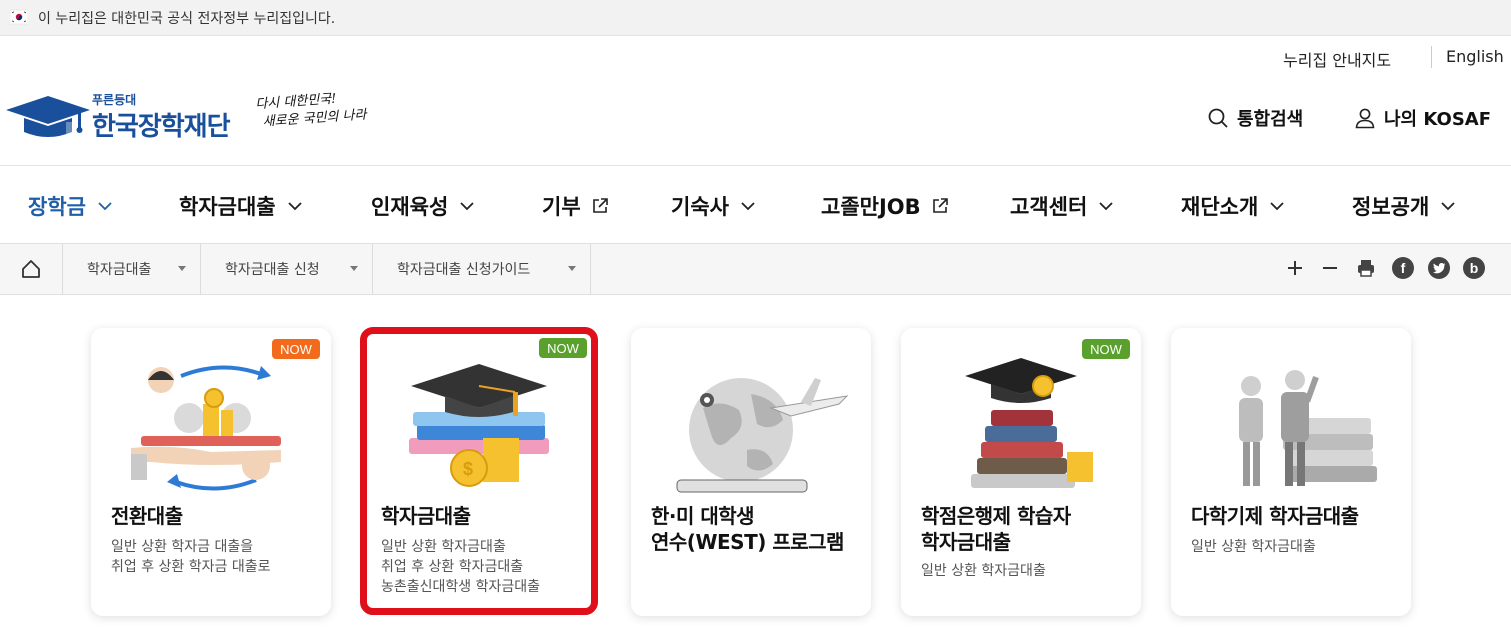 This screenshot has width=1511, height=628. Describe the element at coordinates (1391, 207) in the screenshot. I see `nav-label: 정보공개` at that location.